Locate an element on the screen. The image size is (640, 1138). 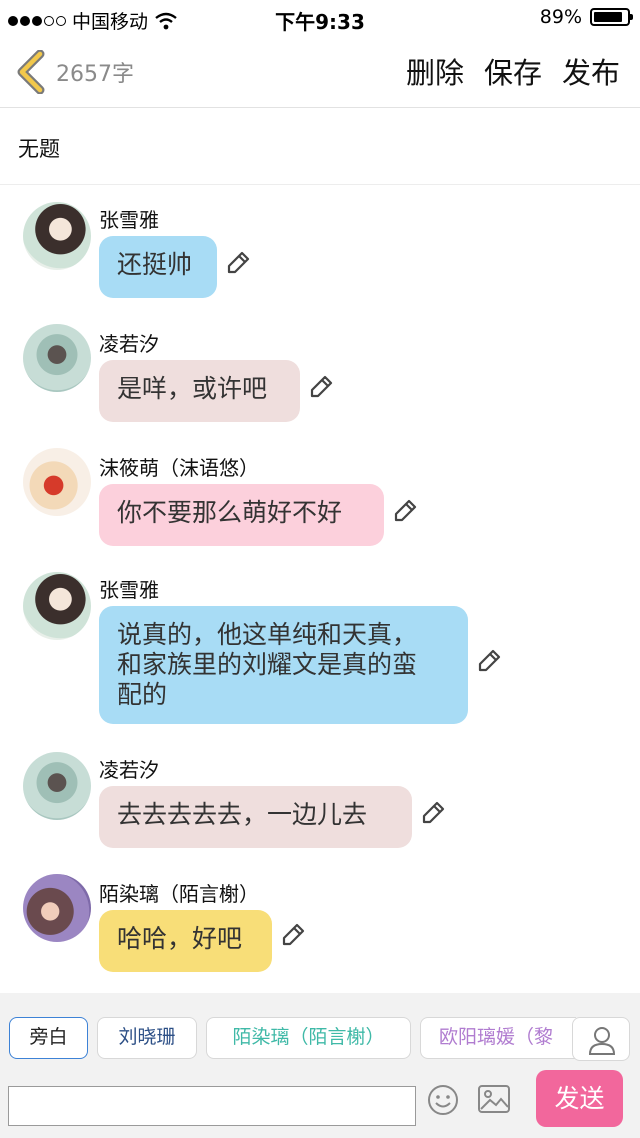
person-icon is located at coordinates (602, 1041).